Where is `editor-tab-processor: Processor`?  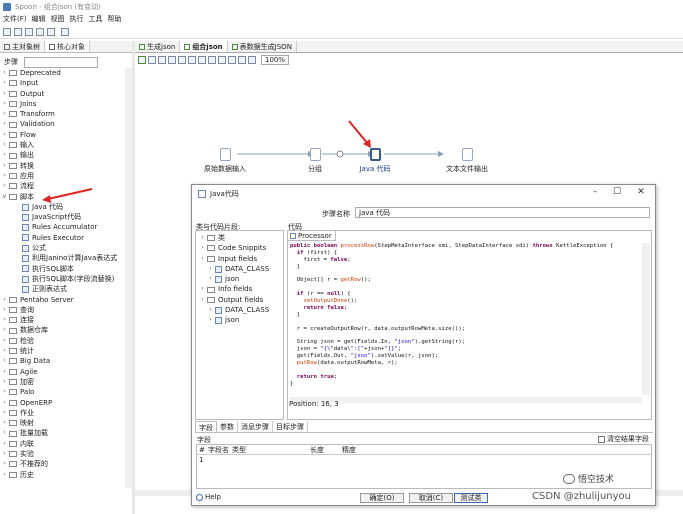 editor-tab-processor: Processor is located at coordinates (312, 236).